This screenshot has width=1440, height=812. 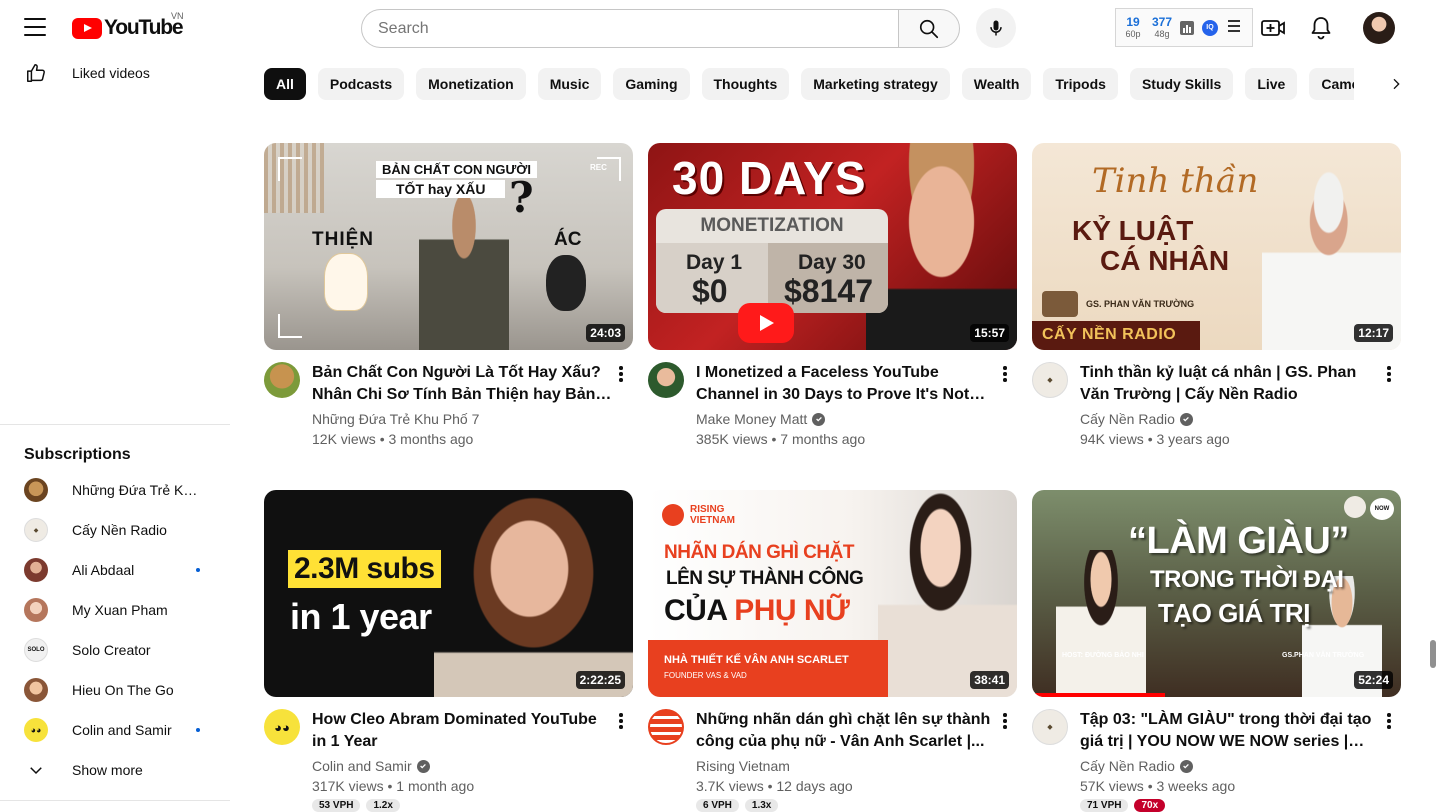 I want to click on subscription-item: ◆ Cấy Nền Radio, so click(x=112, y=530).